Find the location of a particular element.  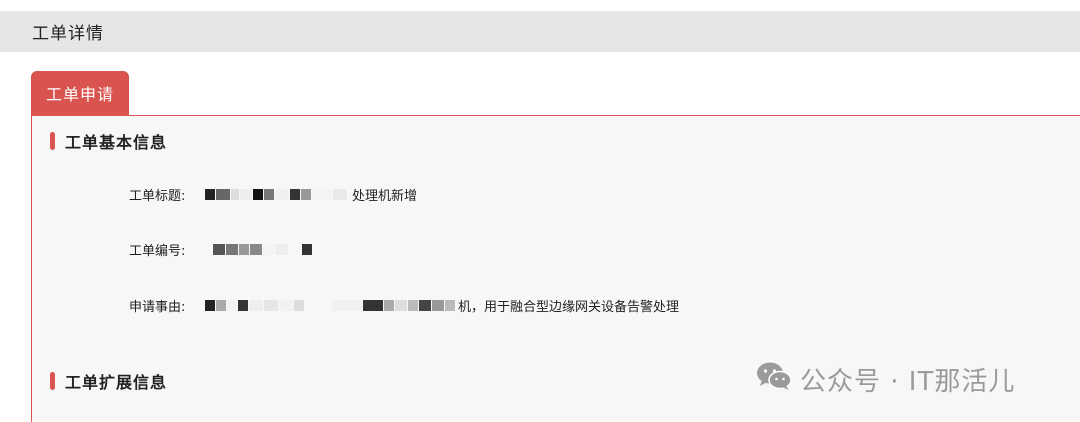

field-number-label: 工单编号: is located at coordinates (157, 251).